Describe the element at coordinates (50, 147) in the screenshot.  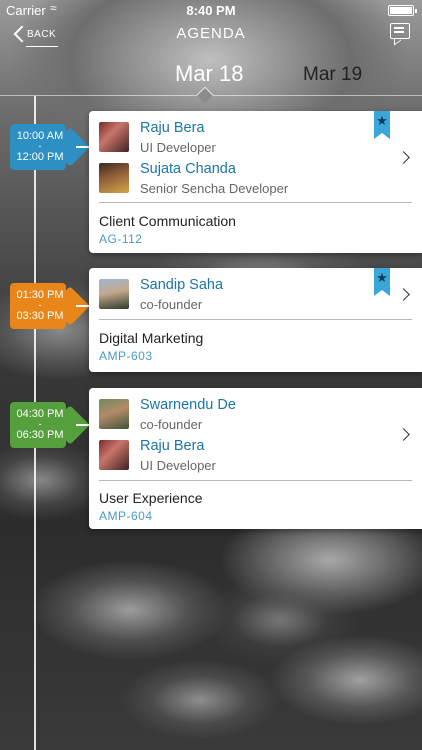
I see `time-tag: 10:00 AM - 12:00 PM` at that location.